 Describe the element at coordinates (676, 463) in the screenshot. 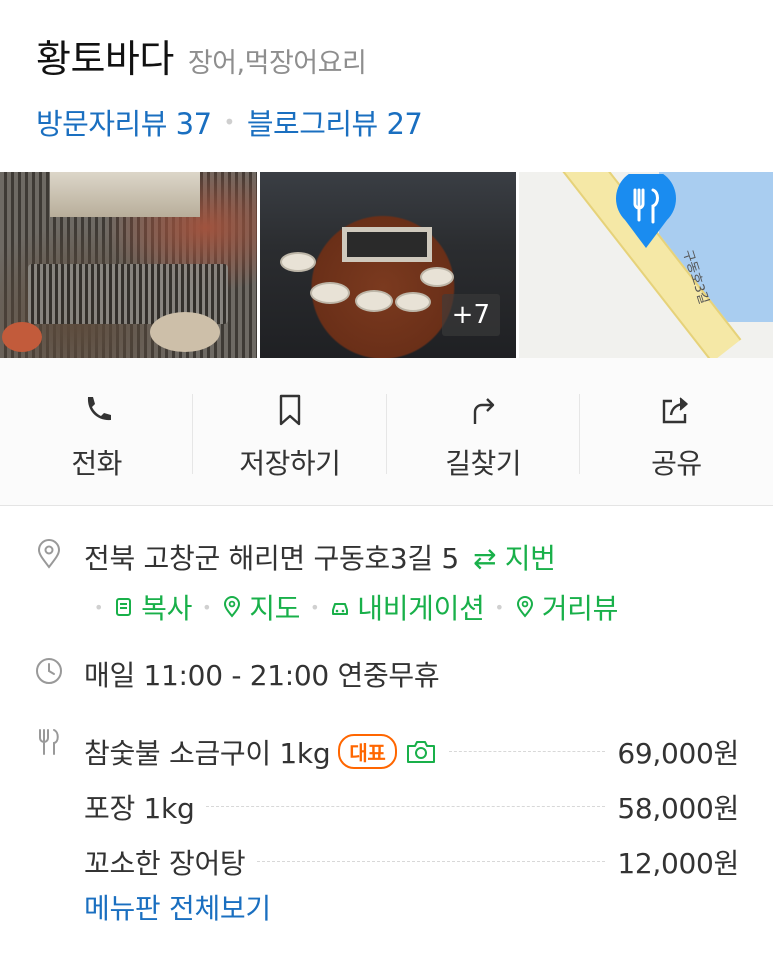

I see `share-label: 공유` at that location.